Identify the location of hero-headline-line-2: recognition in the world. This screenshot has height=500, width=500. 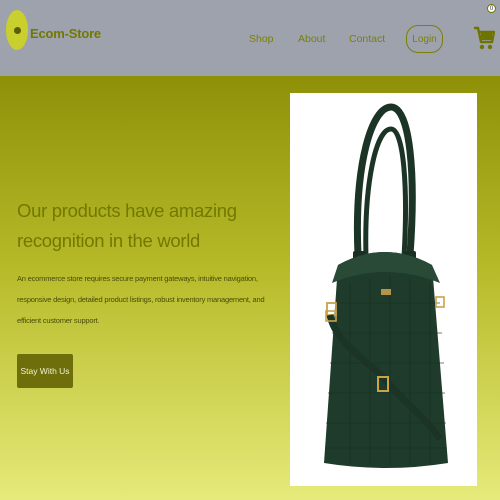
(109, 240).